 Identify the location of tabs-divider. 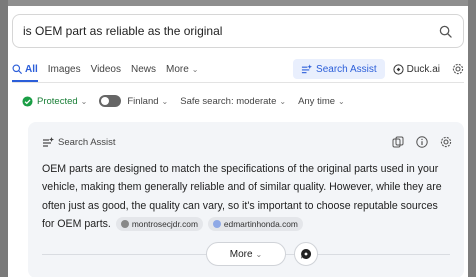
(238, 82).